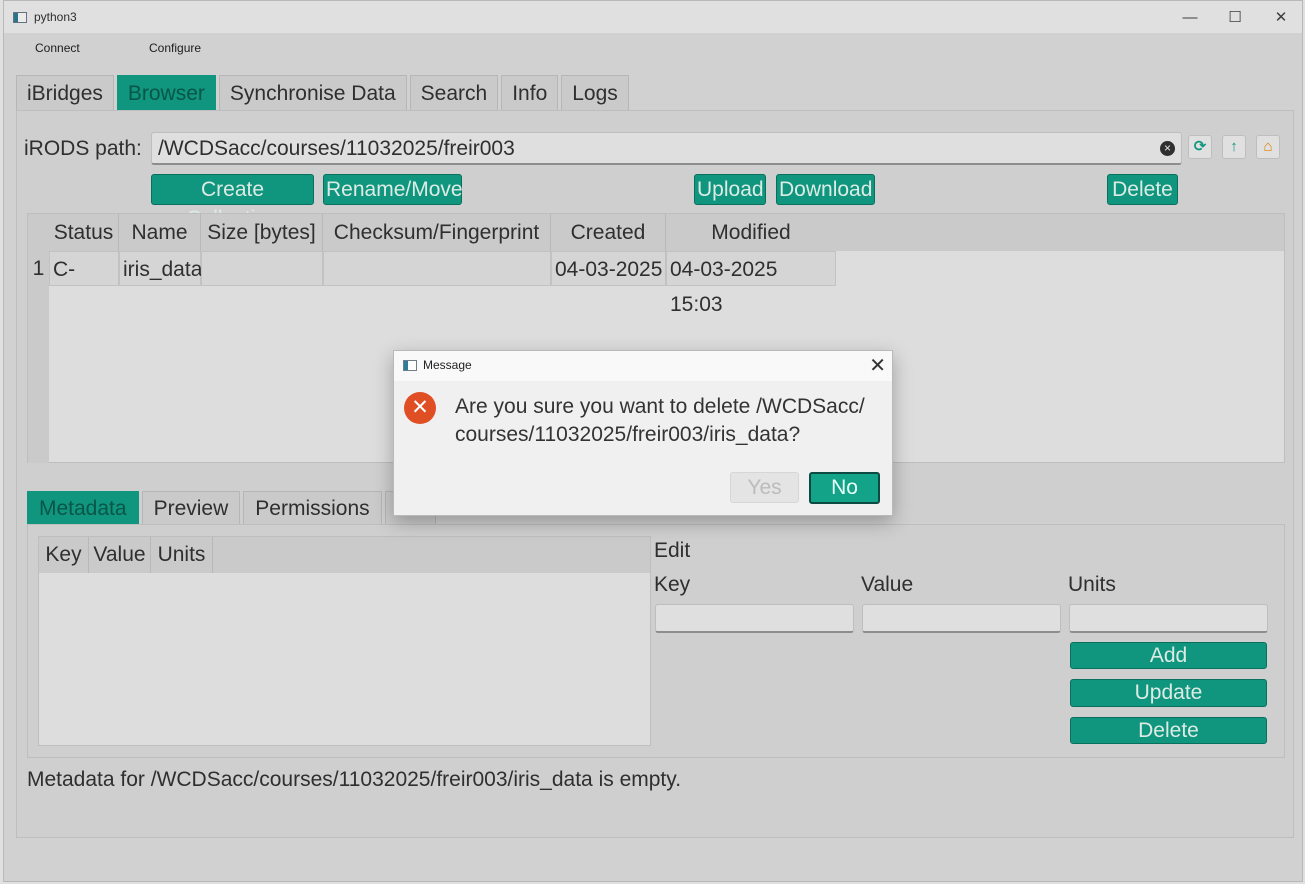 The width and height of the screenshot is (1305, 884). I want to click on dialog-title-bar: Message ✕, so click(643, 366).